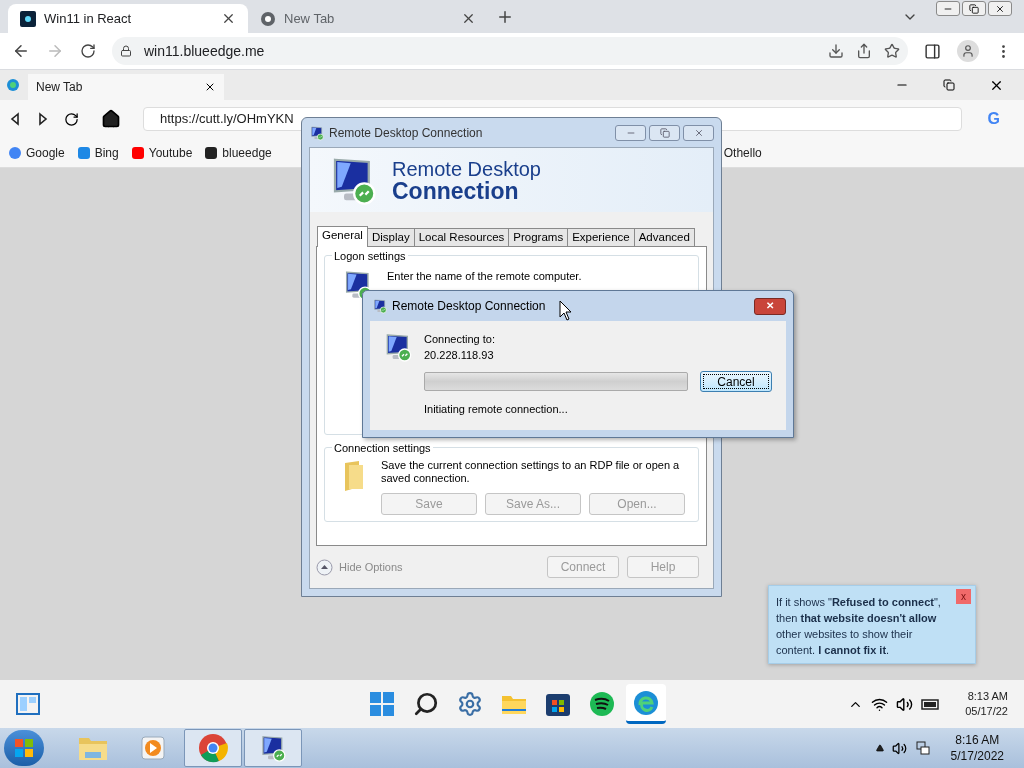  What do you see at coordinates (859, 626) in the screenshot?
I see `tooltip-text: If it shows "Refused to connect", then that website doesn't allow other websites to show their content. I cannot fix it.` at bounding box center [859, 626].